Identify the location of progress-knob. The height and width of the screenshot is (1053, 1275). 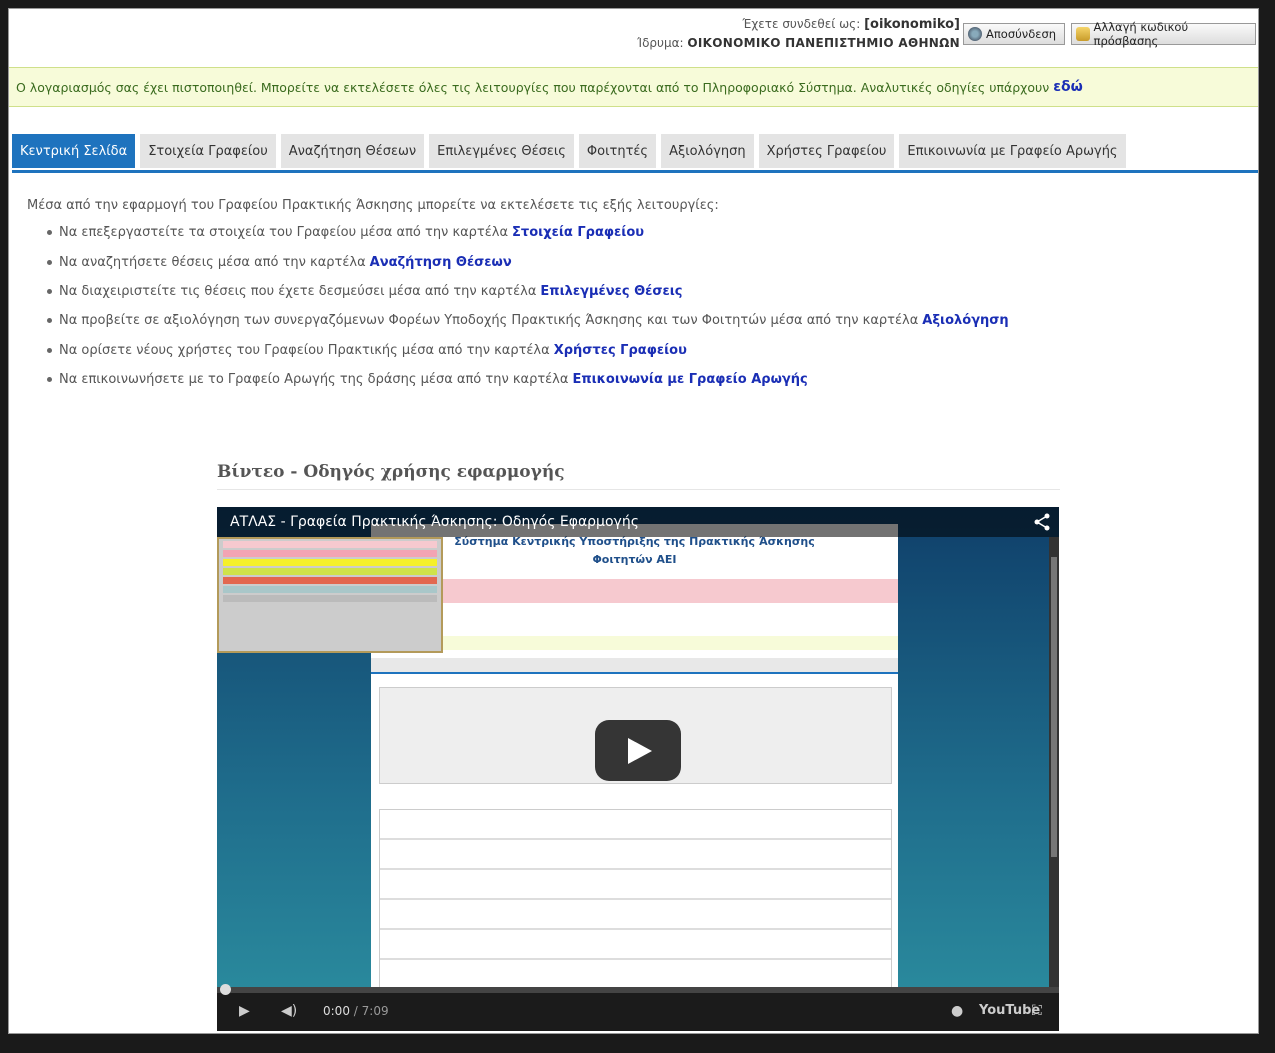
(225, 989).